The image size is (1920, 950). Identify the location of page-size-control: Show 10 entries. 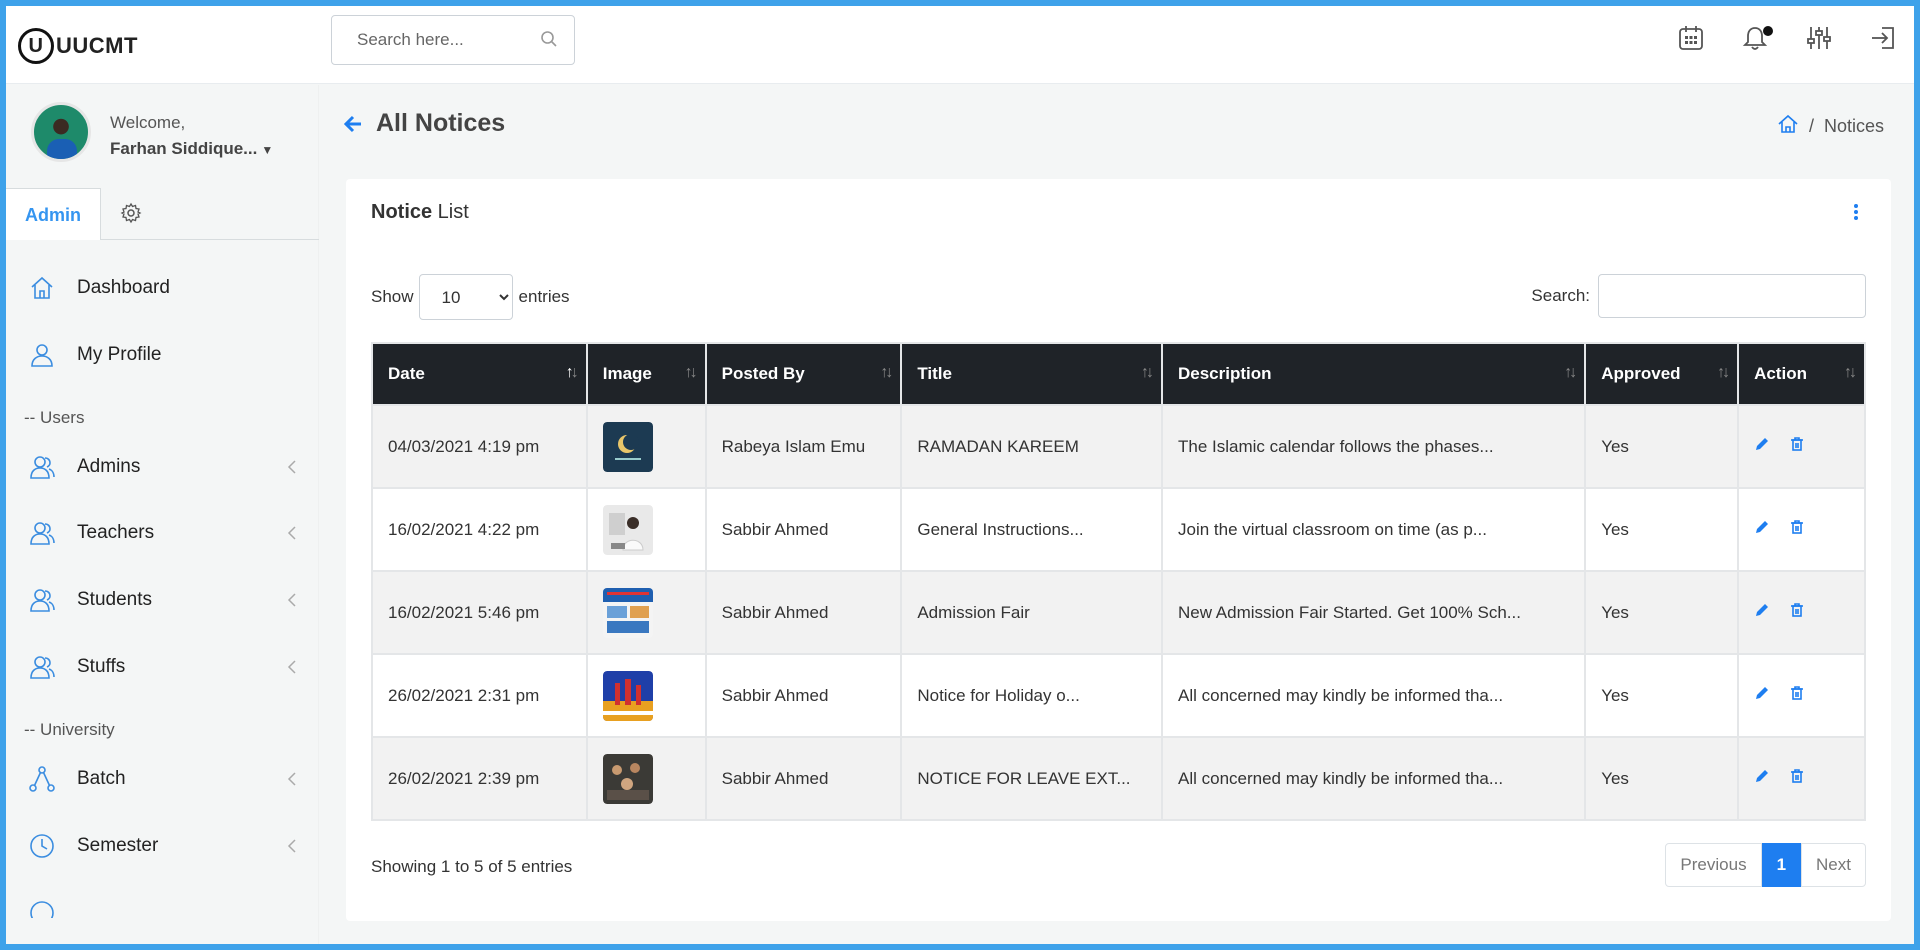
(470, 297).